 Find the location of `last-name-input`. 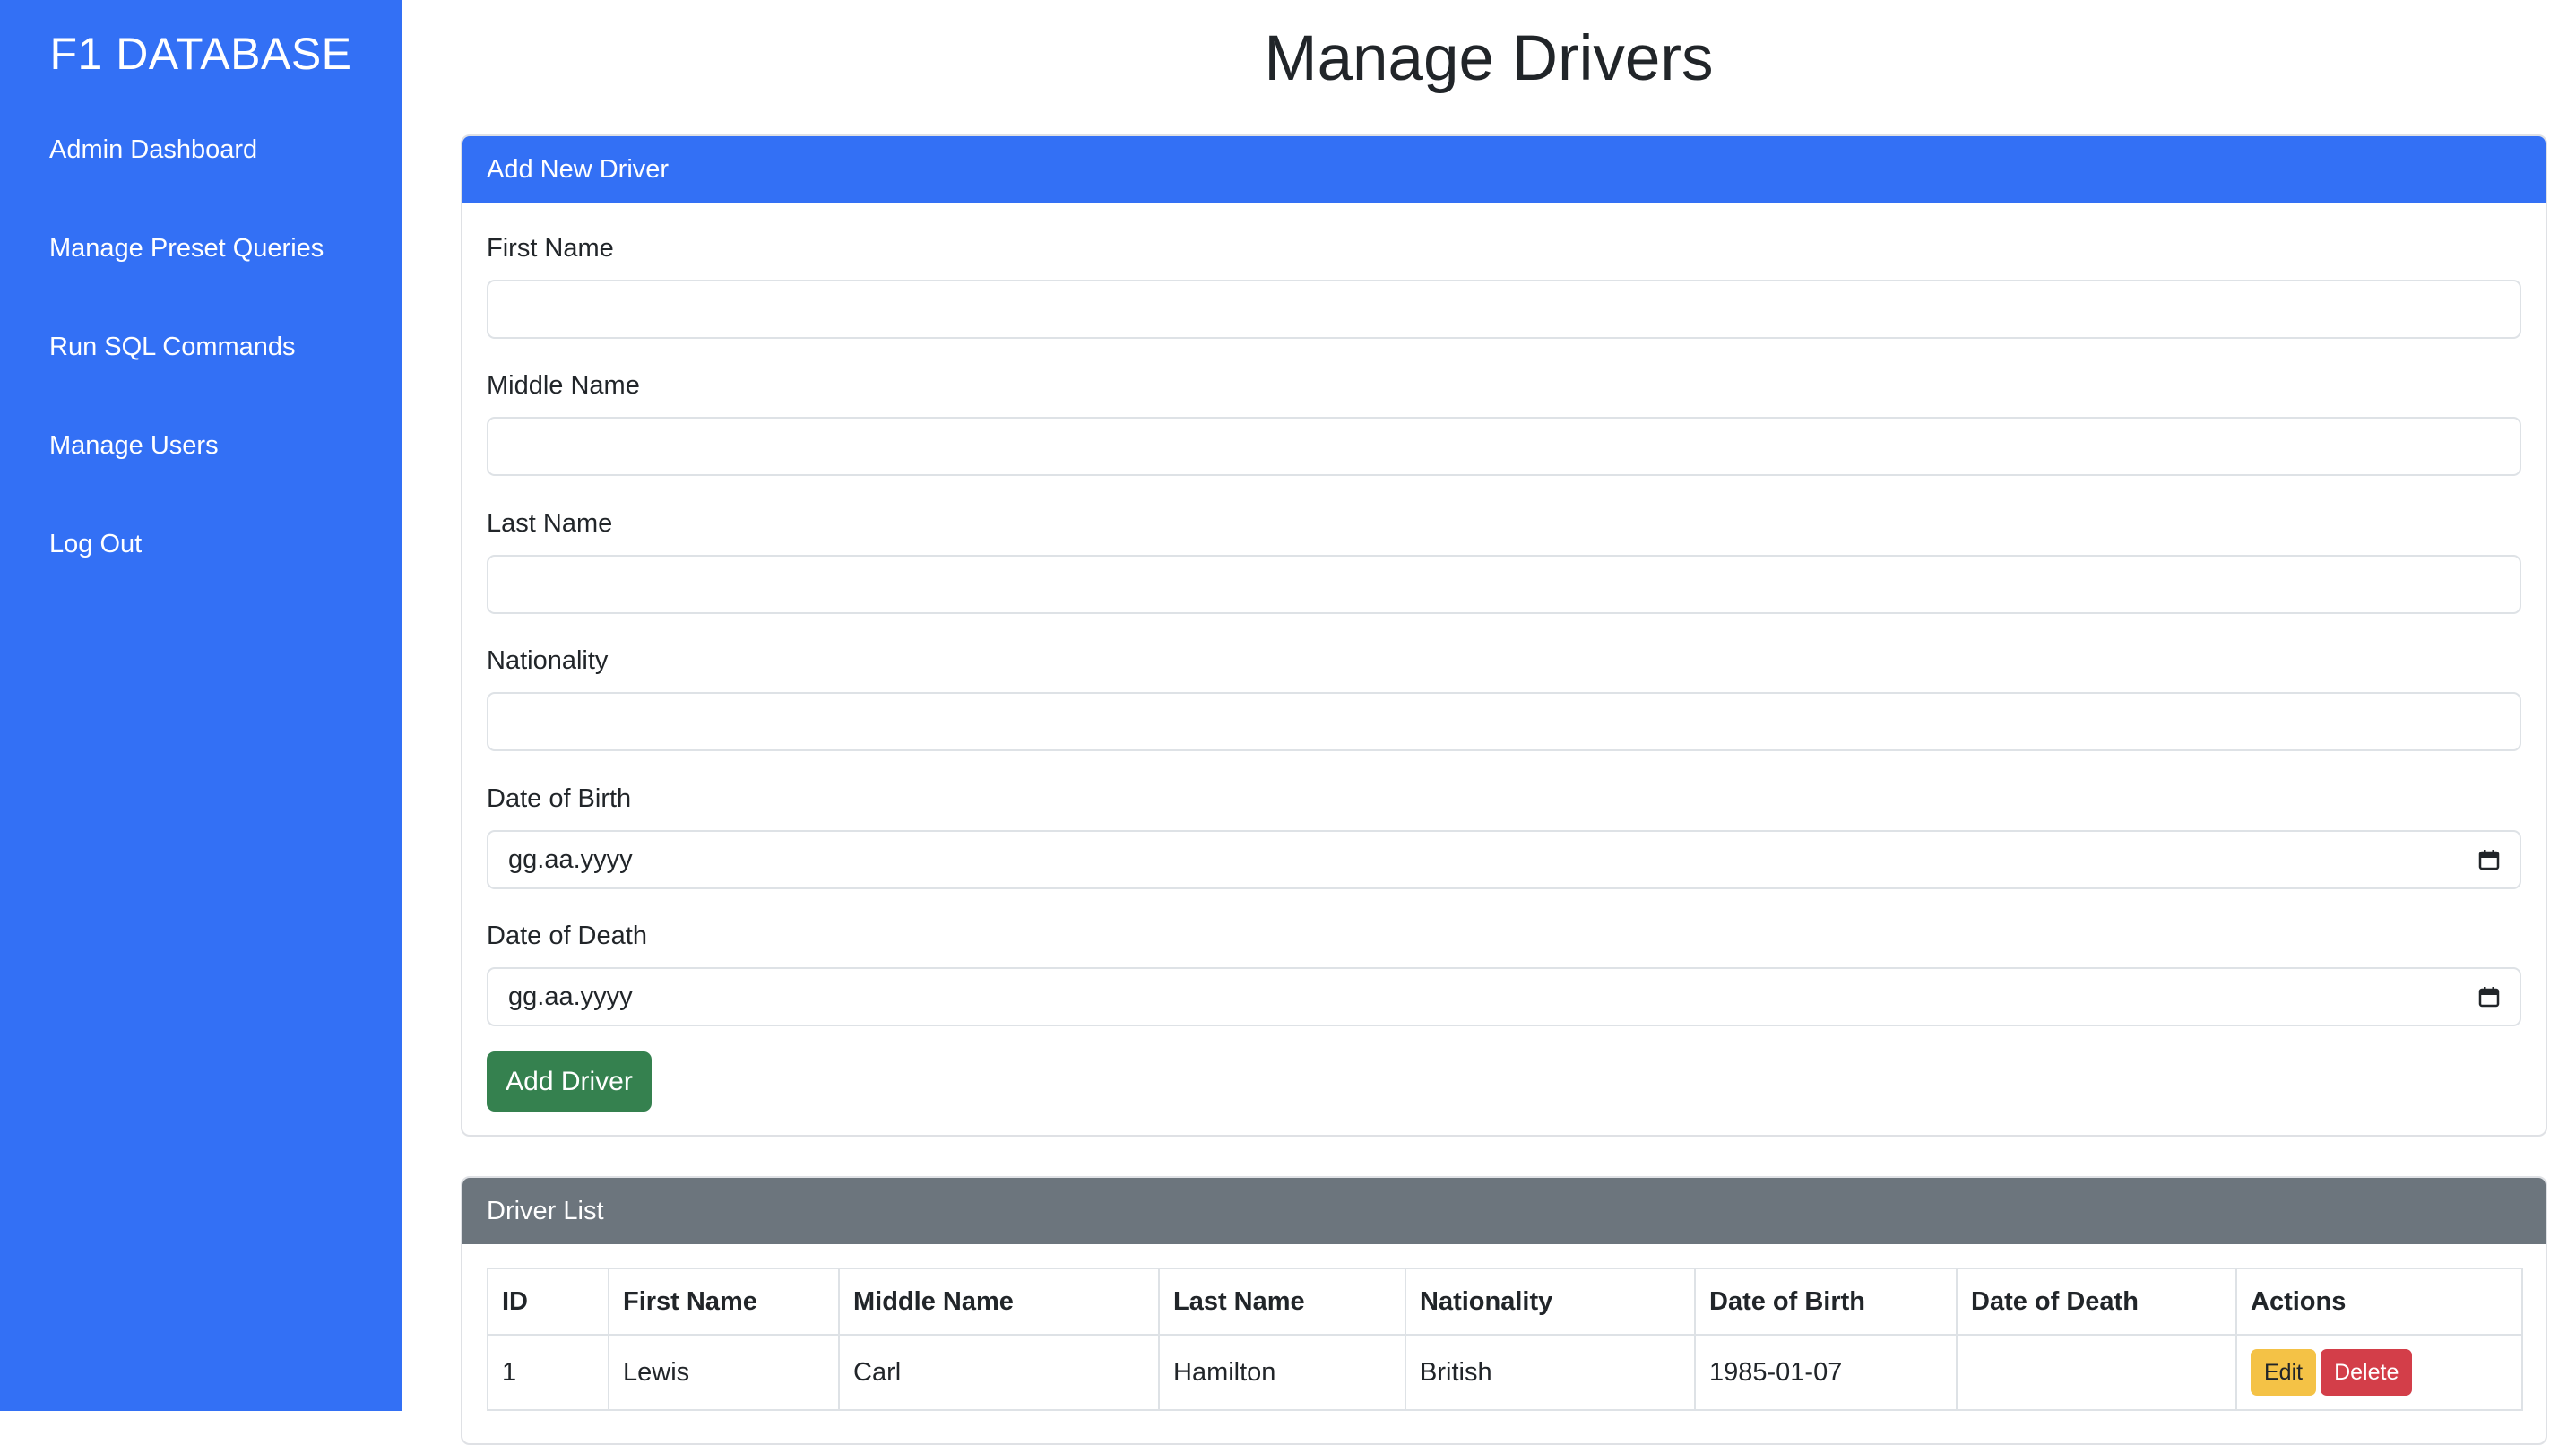

last-name-input is located at coordinates (1504, 584).